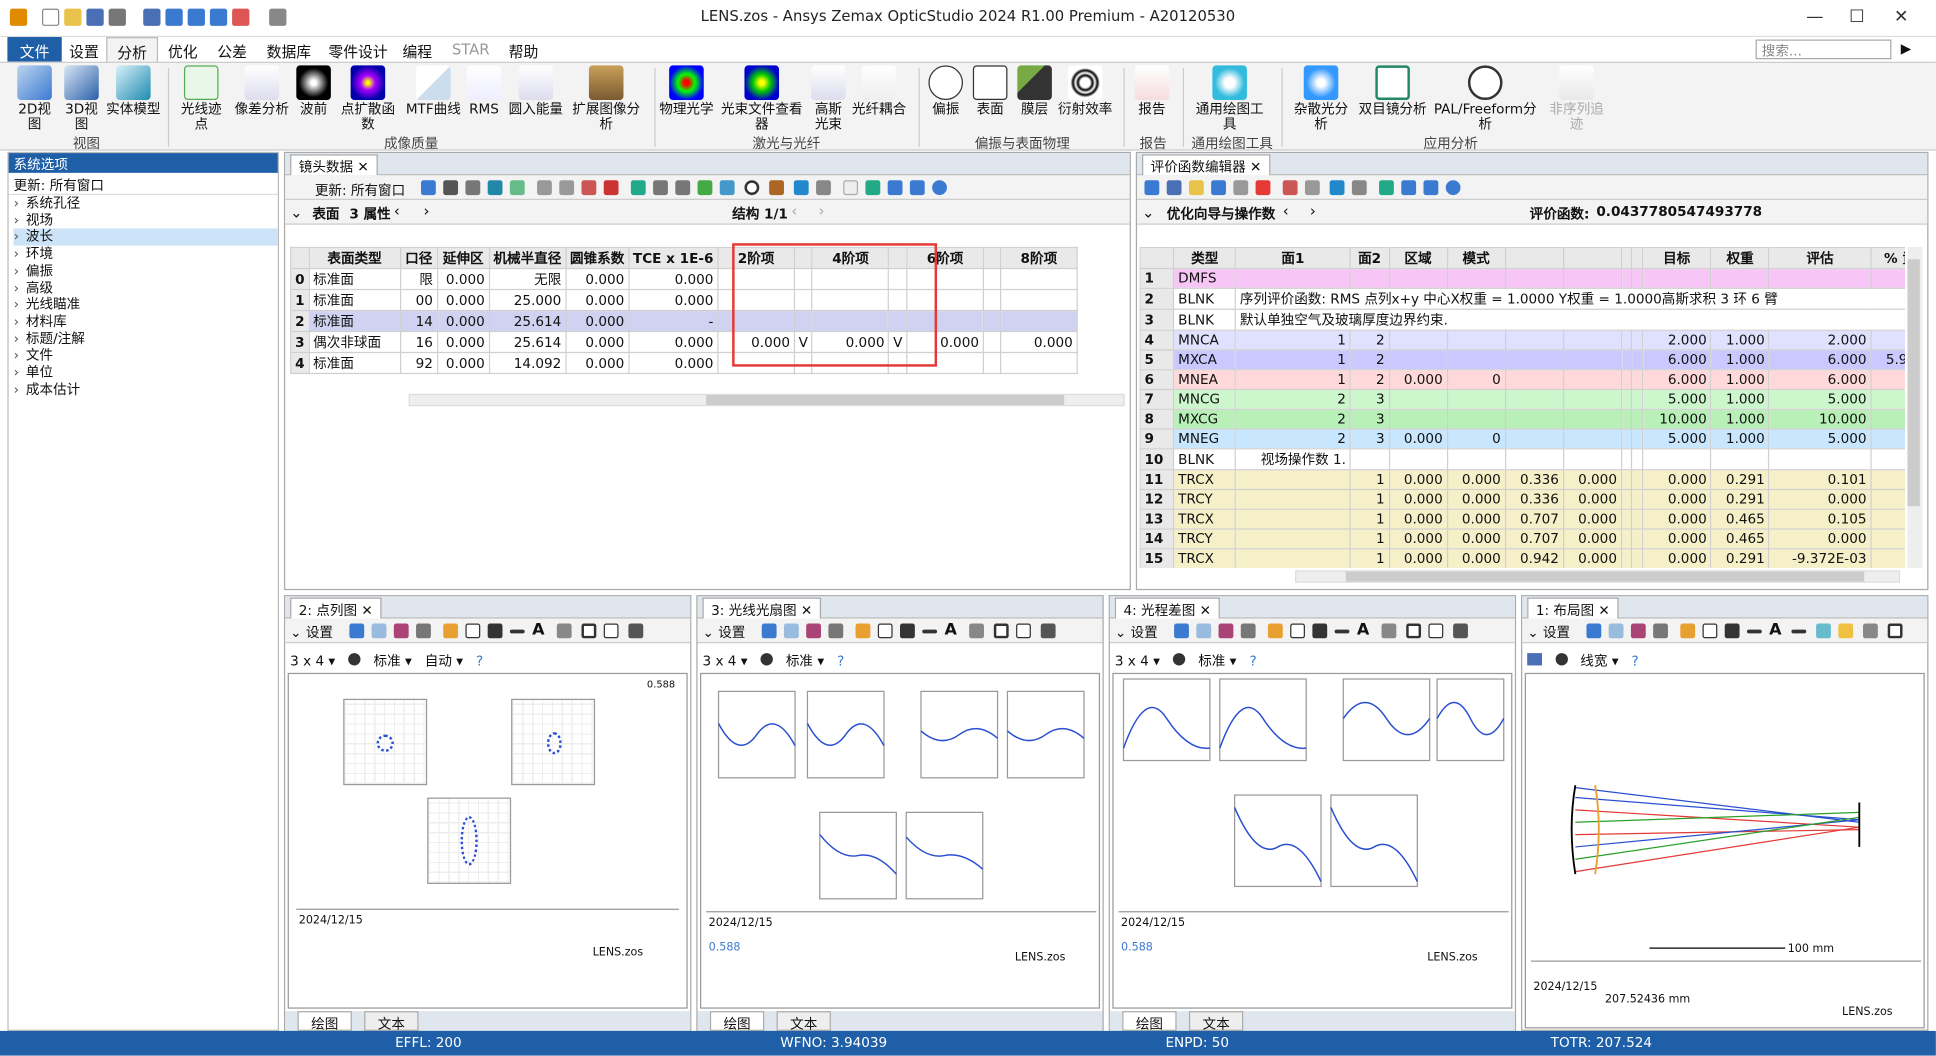 This screenshot has height=1056, width=1936. What do you see at coordinates (417, 51) in the screenshot?
I see `tab-programming: 编程` at bounding box center [417, 51].